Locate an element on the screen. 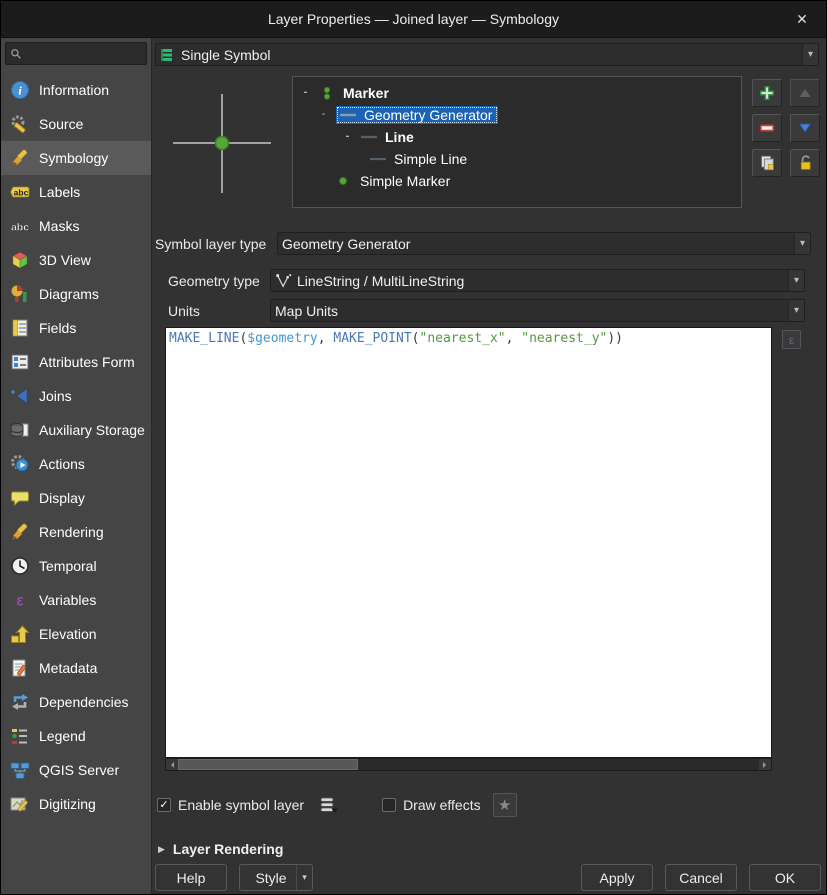 The height and width of the screenshot is (895, 827). 3d-view-icon is located at coordinates (20, 260).